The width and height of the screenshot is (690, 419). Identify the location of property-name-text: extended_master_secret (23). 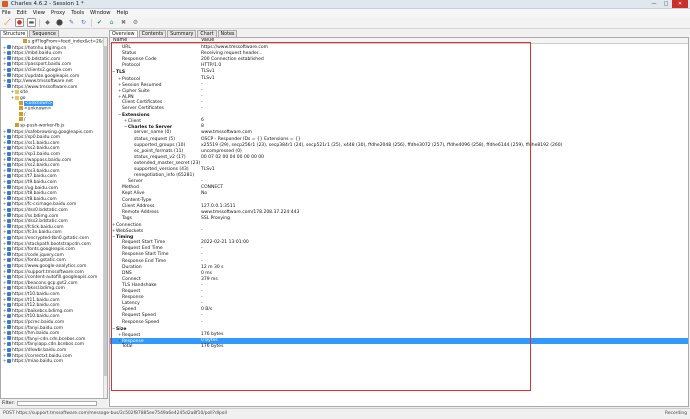
(167, 163).